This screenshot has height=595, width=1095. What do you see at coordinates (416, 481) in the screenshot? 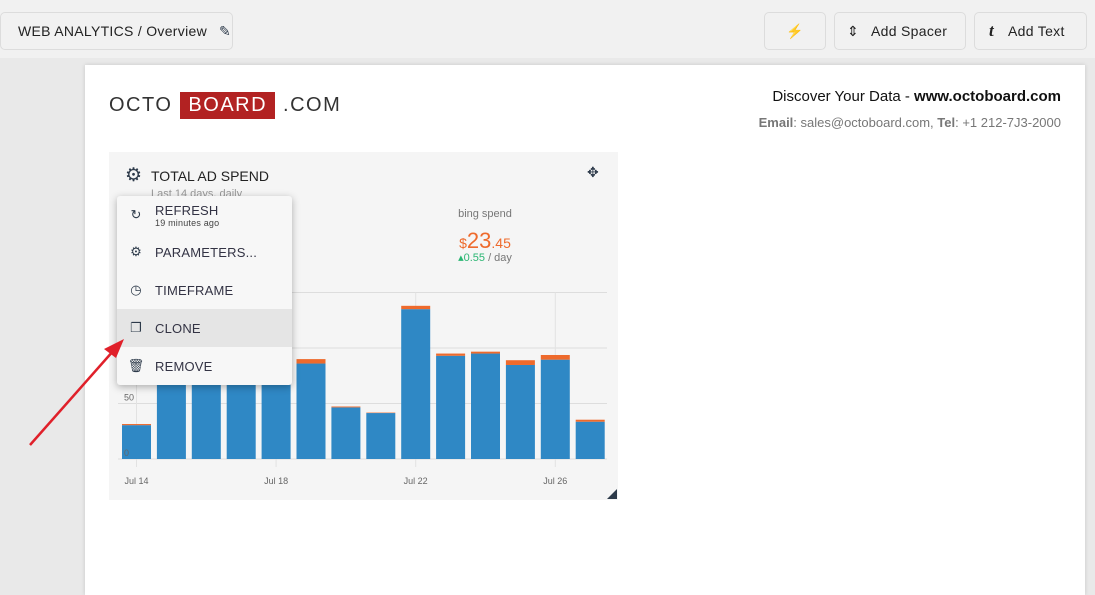
I see `x-tick-label: Jul 22` at bounding box center [416, 481].